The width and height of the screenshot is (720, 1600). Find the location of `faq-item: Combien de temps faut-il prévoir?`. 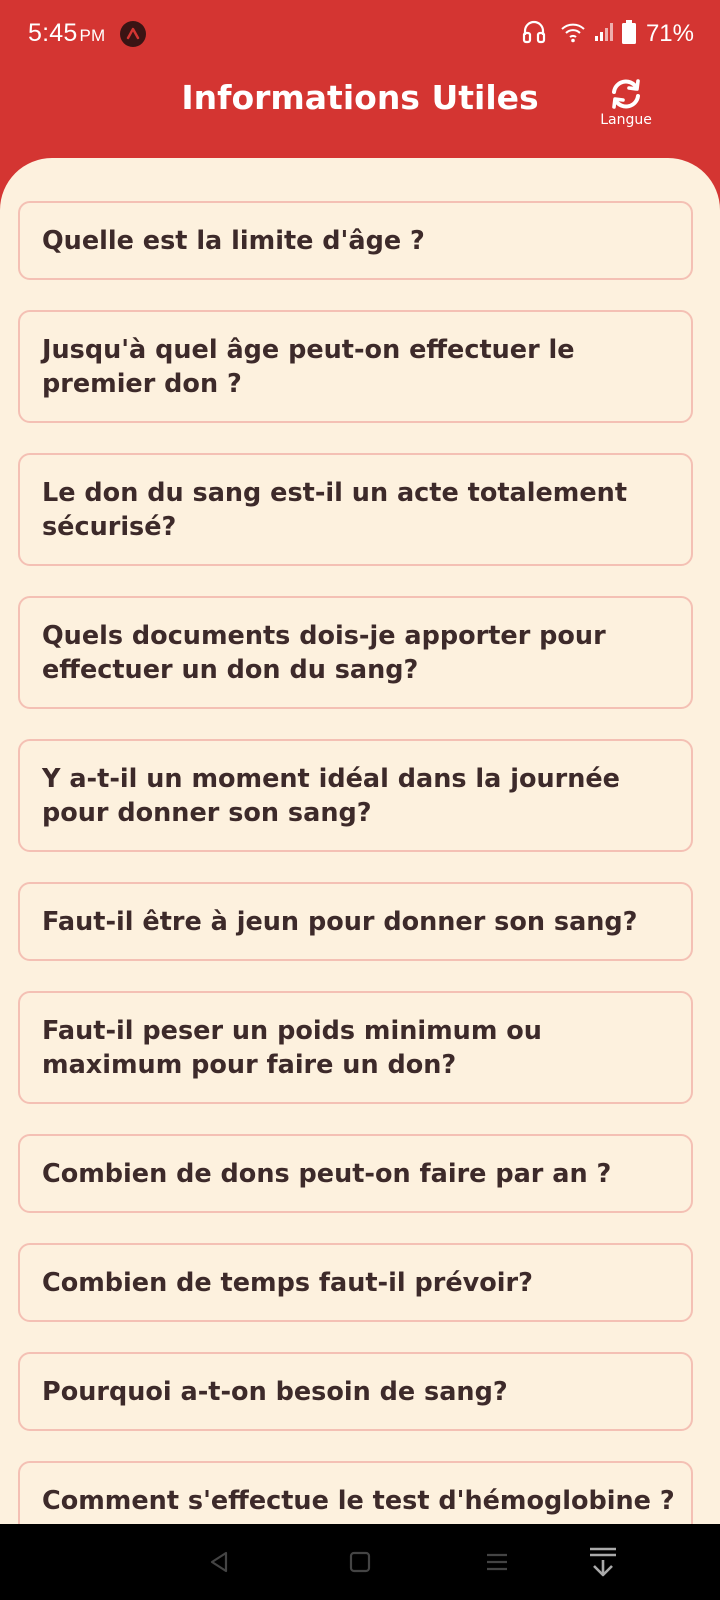

faq-item: Combien de temps faut-il prévoir? is located at coordinates (355, 1282).